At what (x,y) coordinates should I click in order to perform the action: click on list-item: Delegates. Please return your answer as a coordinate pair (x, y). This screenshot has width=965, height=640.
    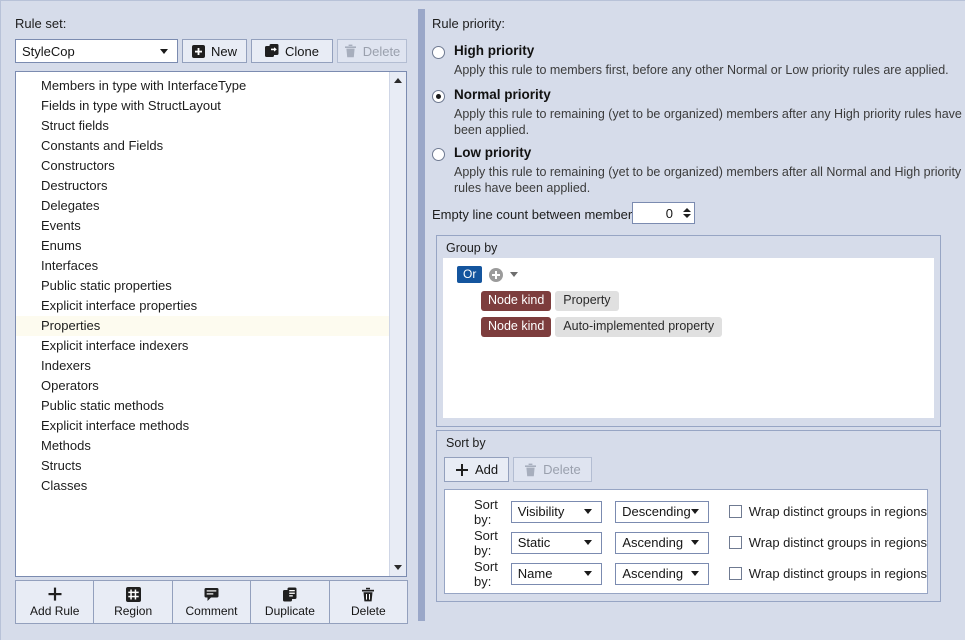
    Looking at the image, I should click on (203, 206).